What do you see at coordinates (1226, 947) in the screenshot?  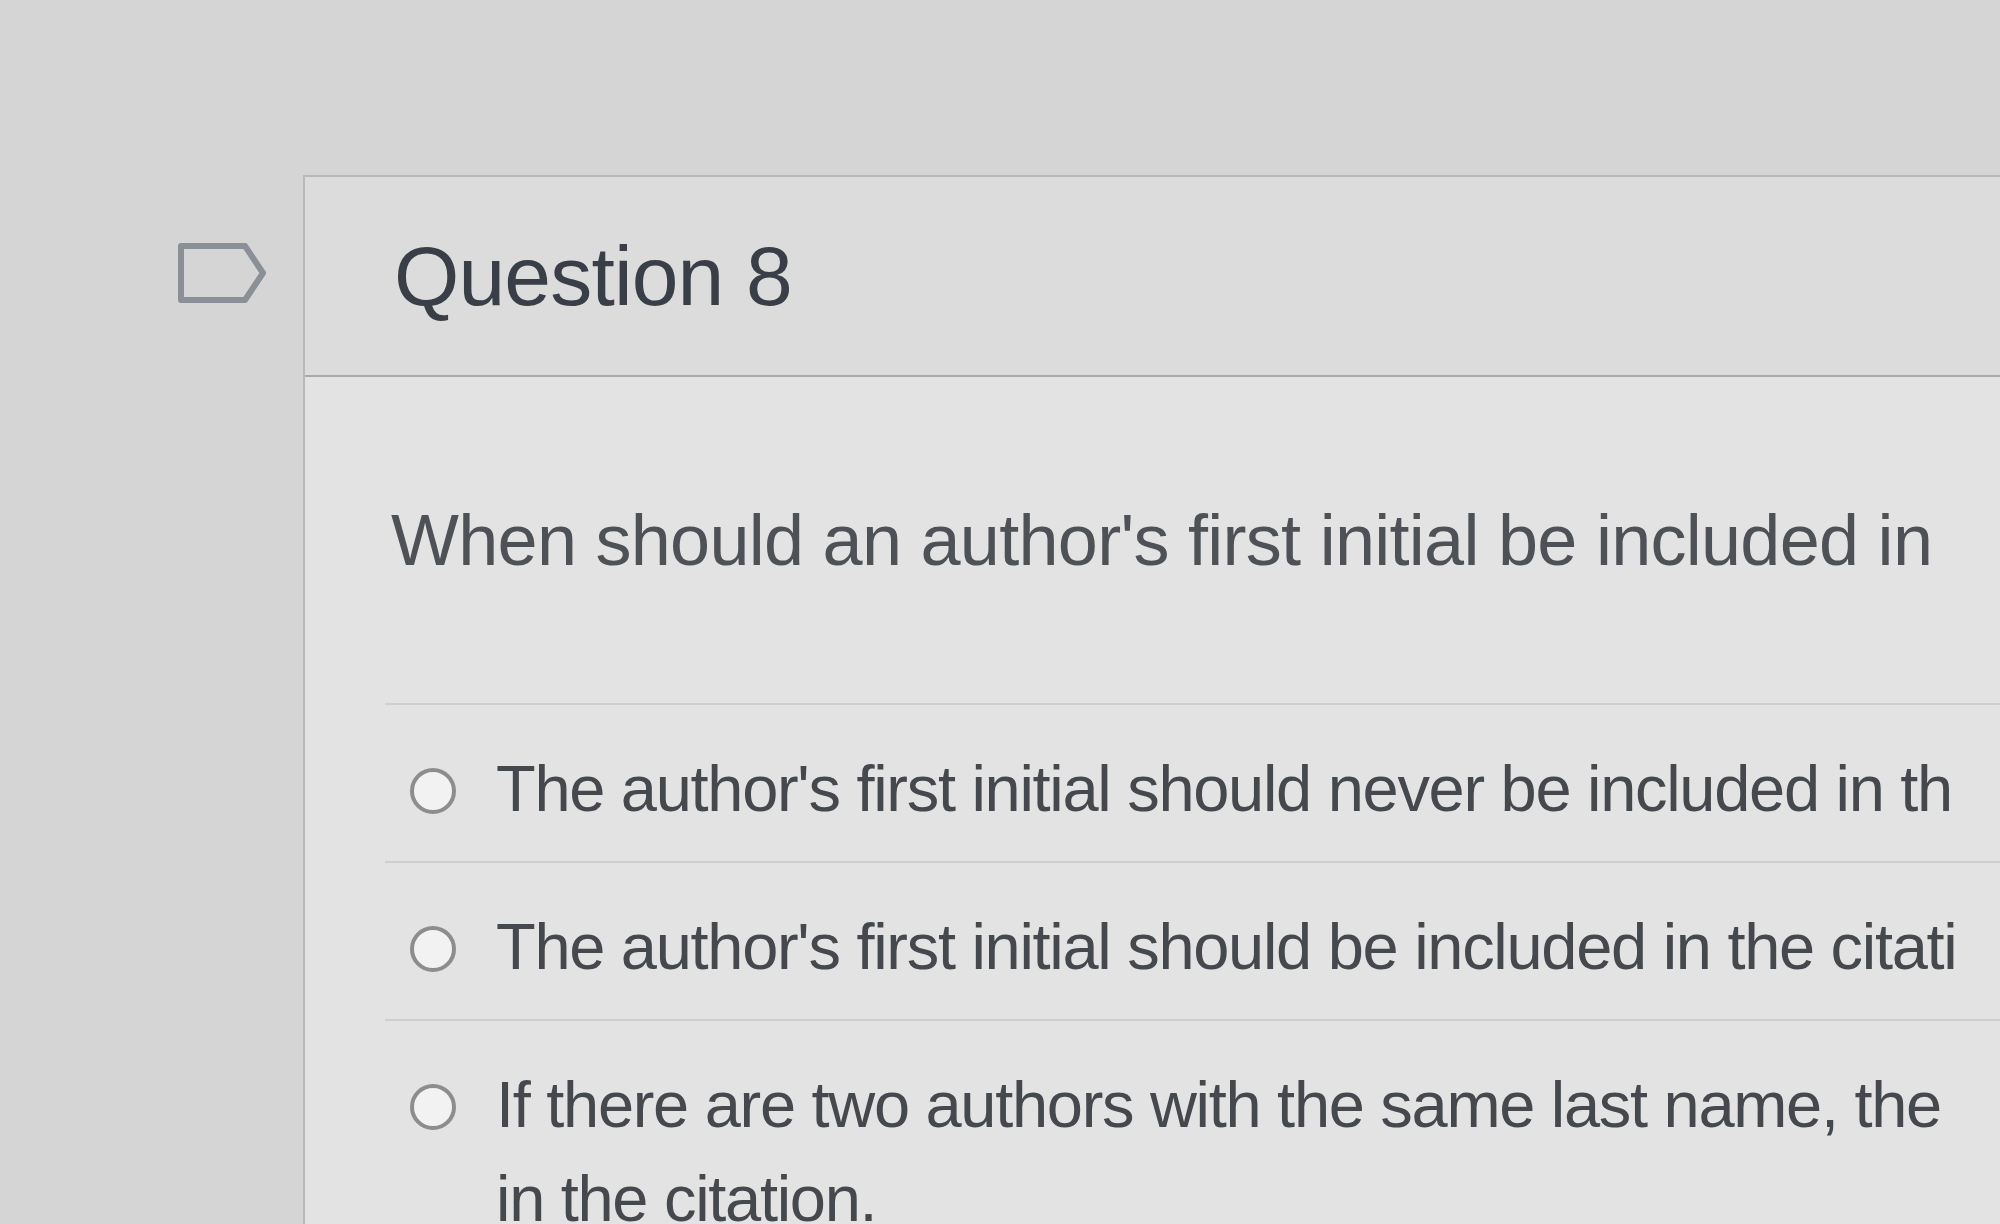 I see `option-label: The author's first initial should be included in the citati` at bounding box center [1226, 947].